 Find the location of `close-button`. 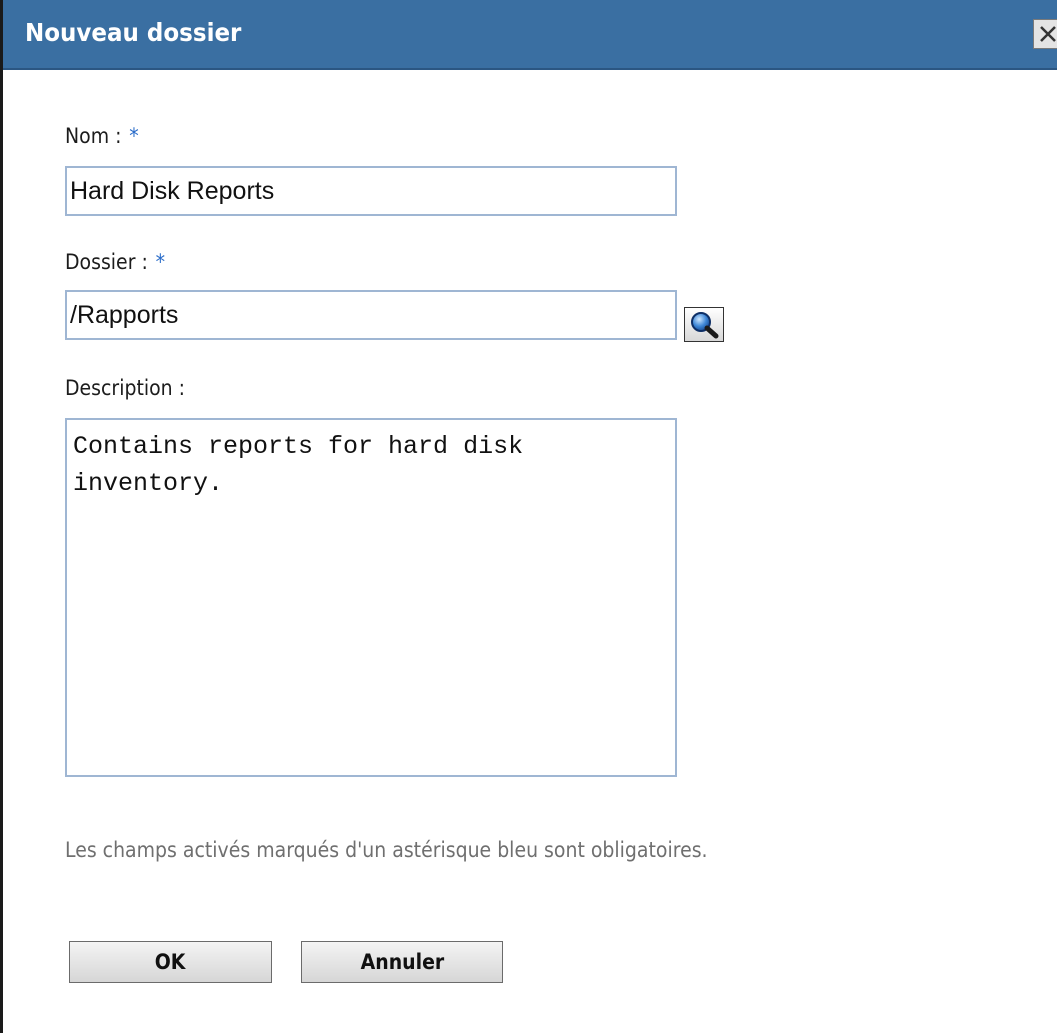

close-button is located at coordinates (1045, 34).